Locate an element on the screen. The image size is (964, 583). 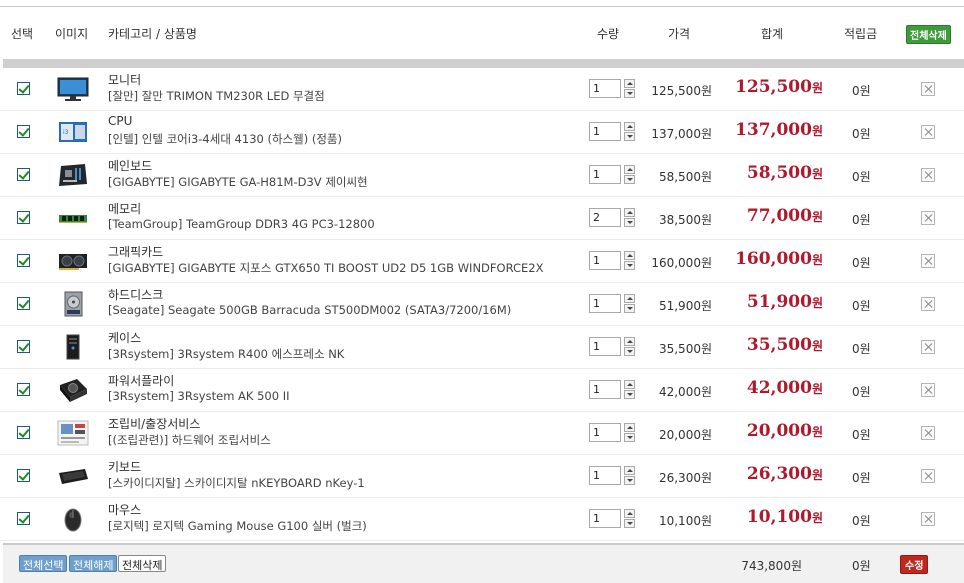
row-product-link: [TeamGroup] TeamGroup DDR3 4G PC3-12800 is located at coordinates (241, 224).